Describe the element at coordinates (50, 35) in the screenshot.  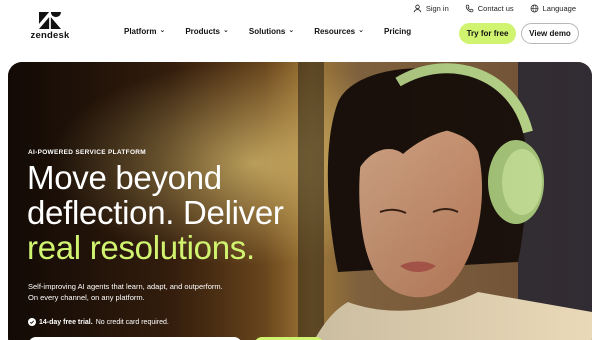
I see `logo-wordmark: zendesk` at that location.